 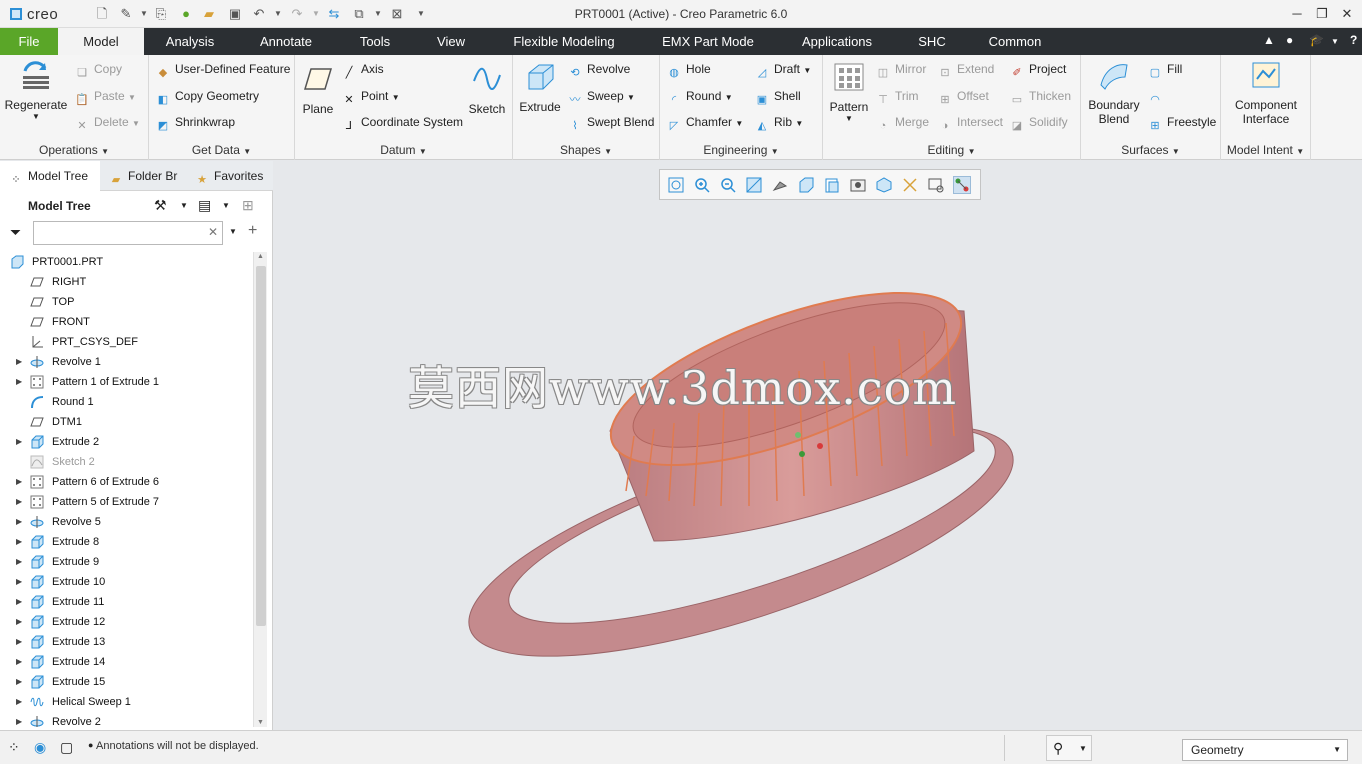 What do you see at coordinates (965, 69) in the screenshot?
I see `extend-button: ⊡ Extend` at bounding box center [965, 69].